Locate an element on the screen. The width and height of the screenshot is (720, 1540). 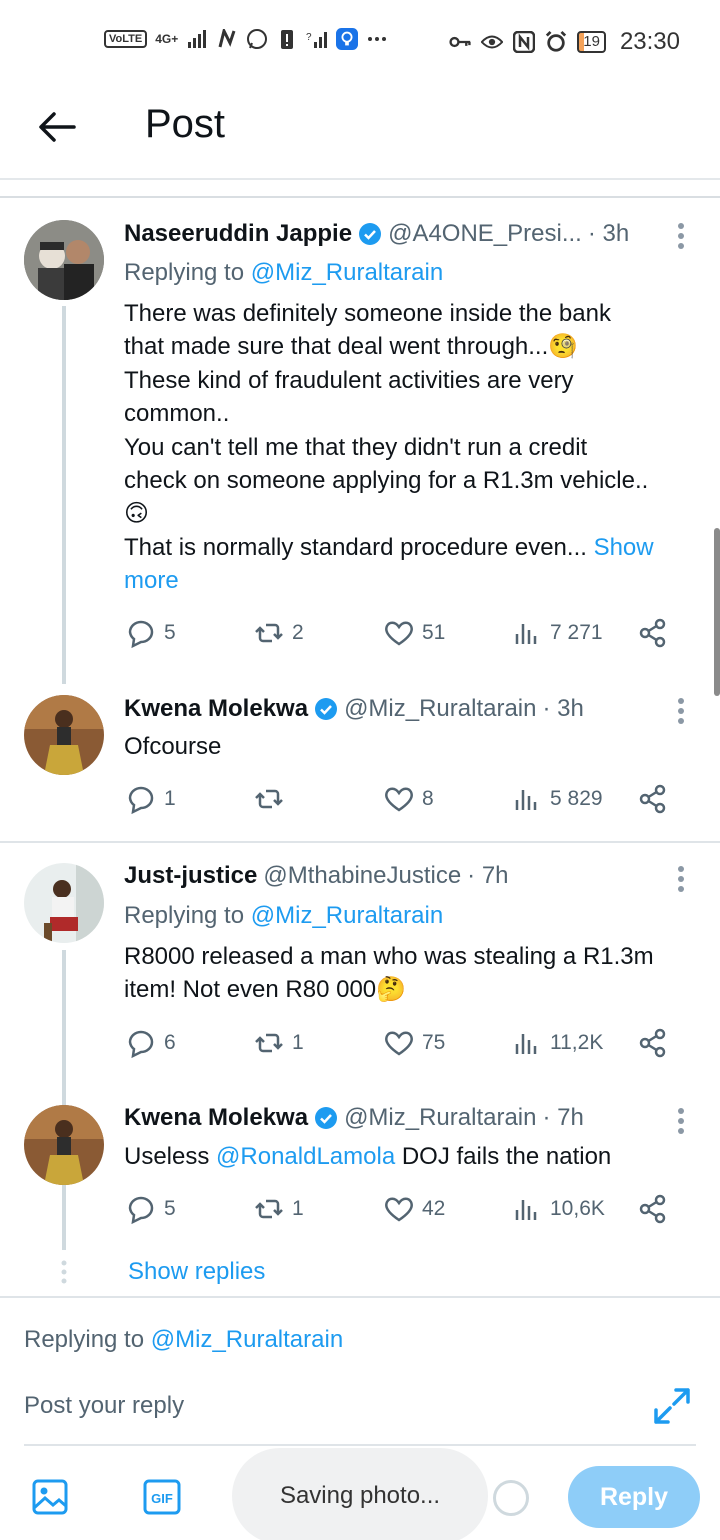
like-action: 75 is located at coordinates (413, 1043).